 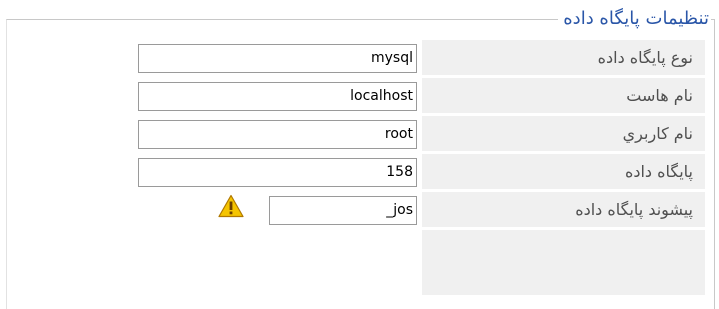 I want to click on db-name-input: 158, so click(x=277, y=172).